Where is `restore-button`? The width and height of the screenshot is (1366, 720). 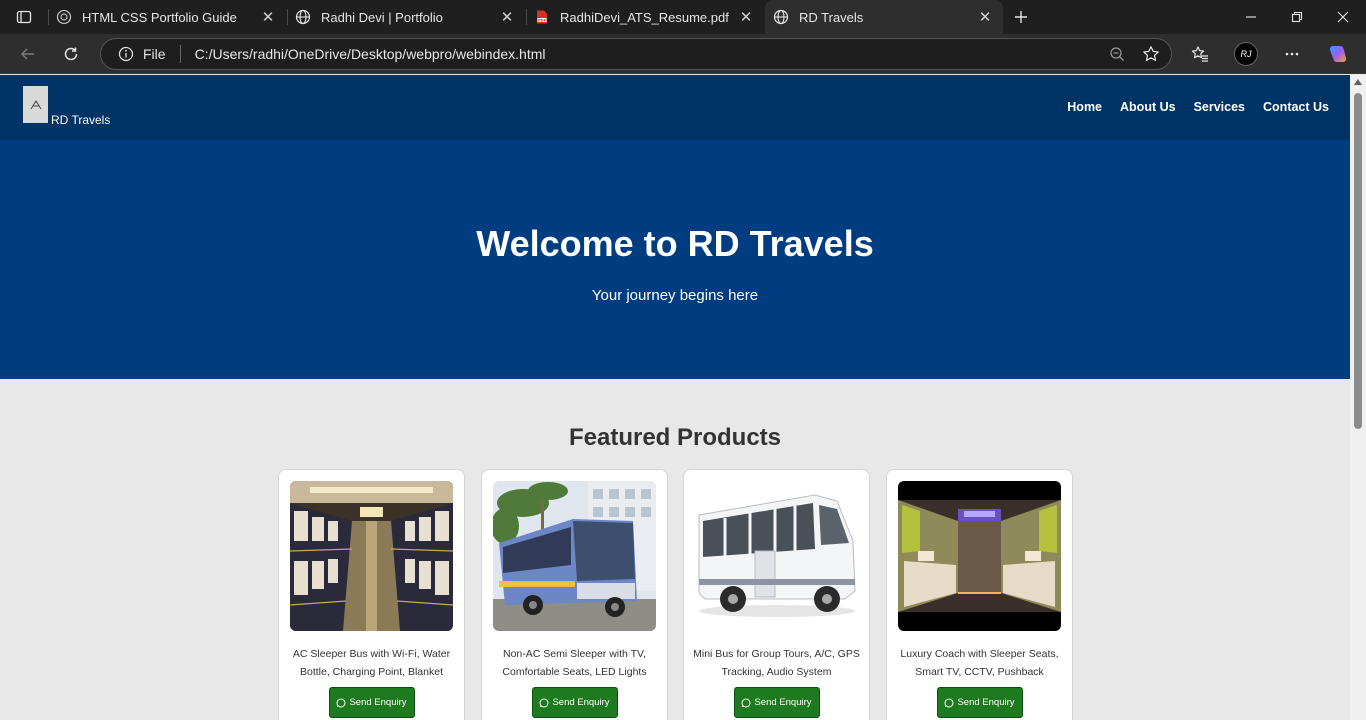 restore-button is located at coordinates (1297, 17).